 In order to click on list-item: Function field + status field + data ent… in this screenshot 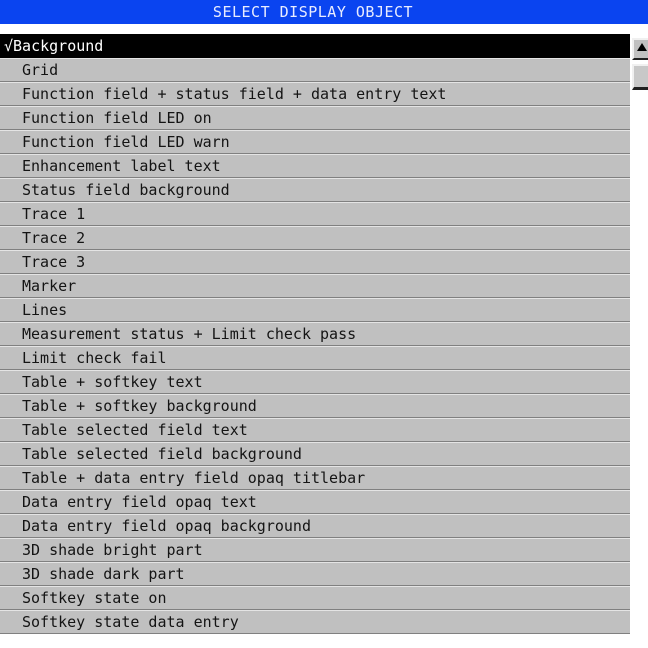, I will do `click(315, 94)`.